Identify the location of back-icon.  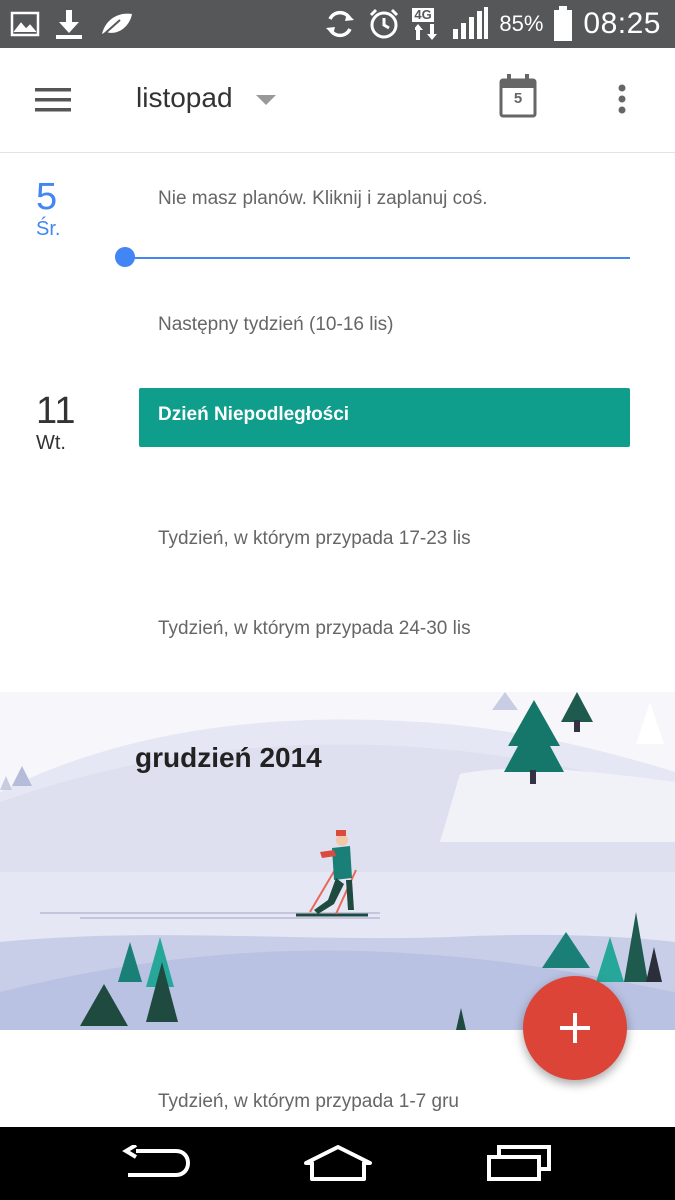
(156, 1163).